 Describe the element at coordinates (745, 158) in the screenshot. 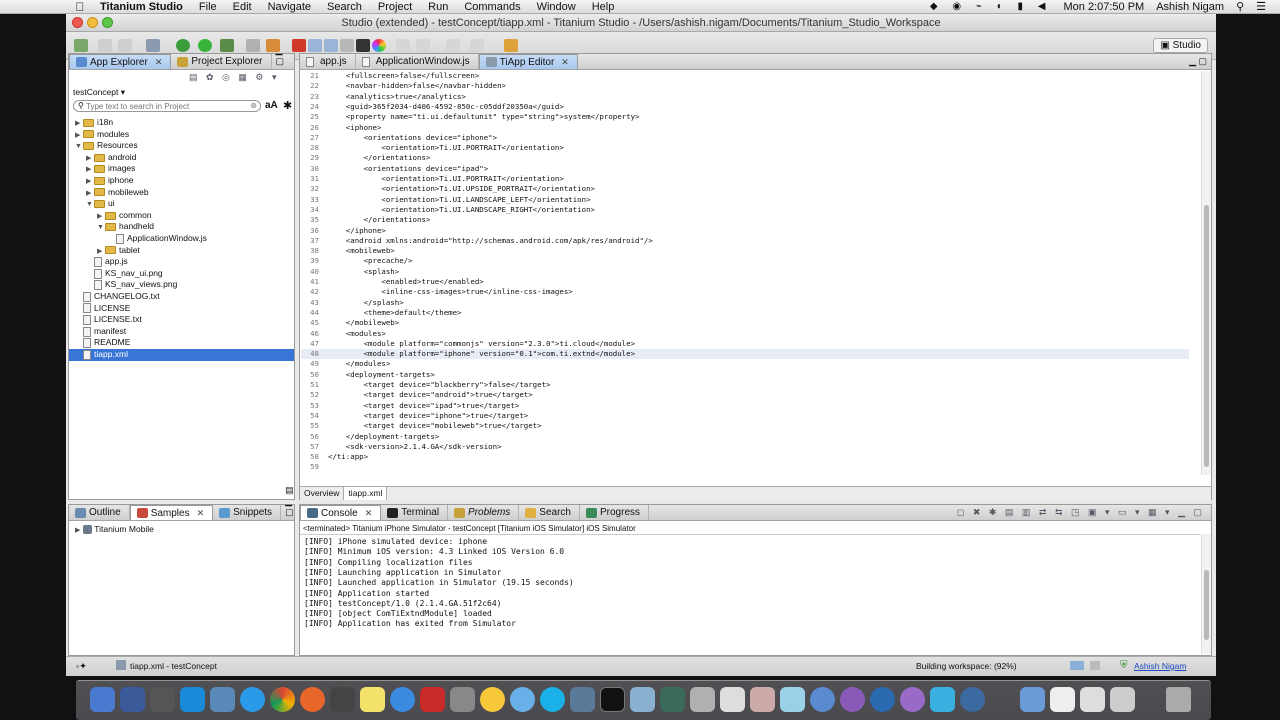

I see `code-line: 29 </orientations>` at that location.